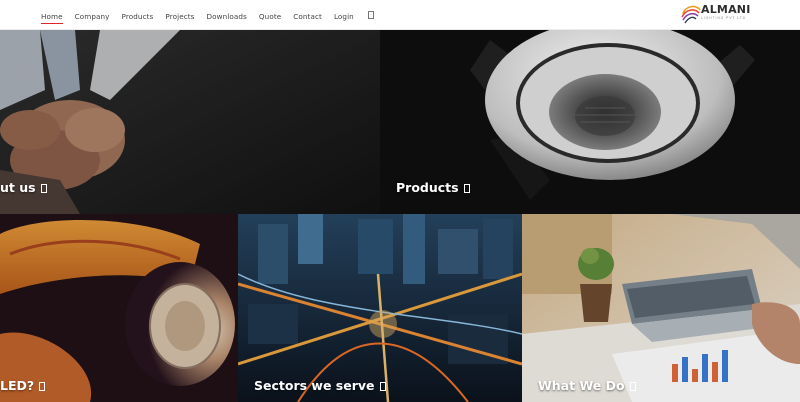 This screenshot has height=402, width=800. I want to click on search-icon, so click(371, 15).